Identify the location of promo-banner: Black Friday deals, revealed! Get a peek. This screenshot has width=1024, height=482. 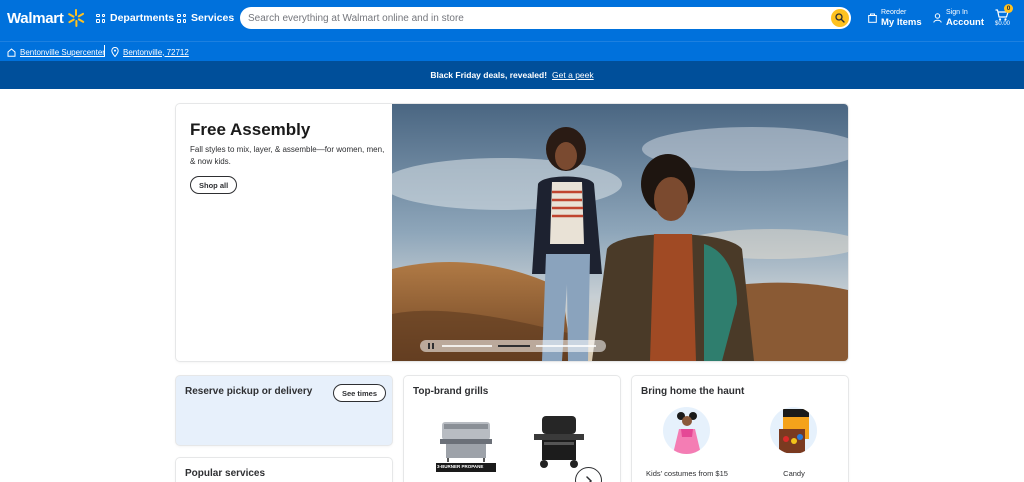
(512, 75).